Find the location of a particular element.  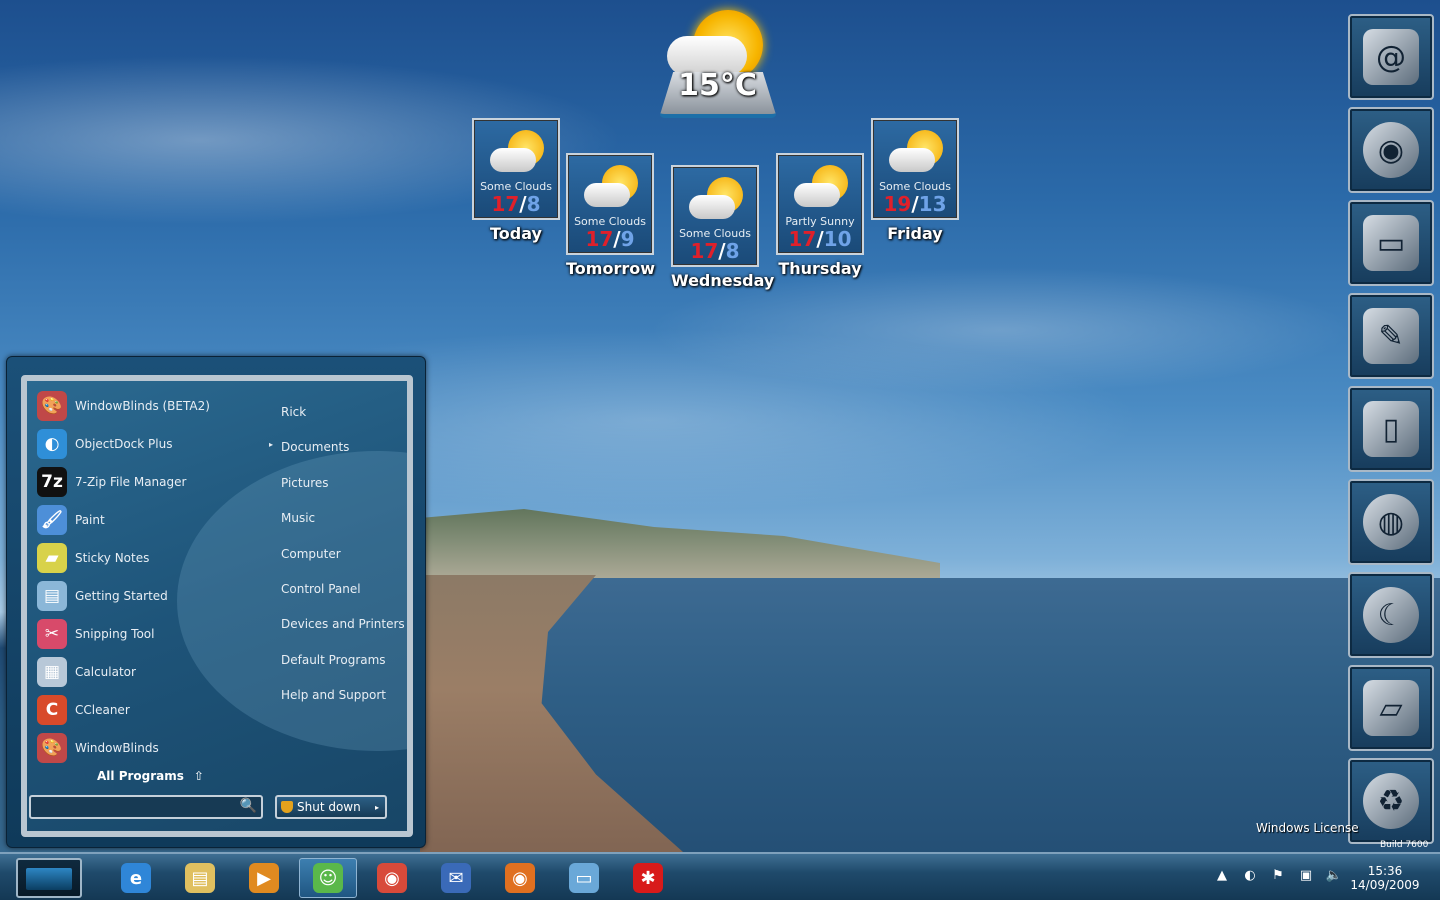

moon-orbs-icon: ☾ is located at coordinates (1391, 615).